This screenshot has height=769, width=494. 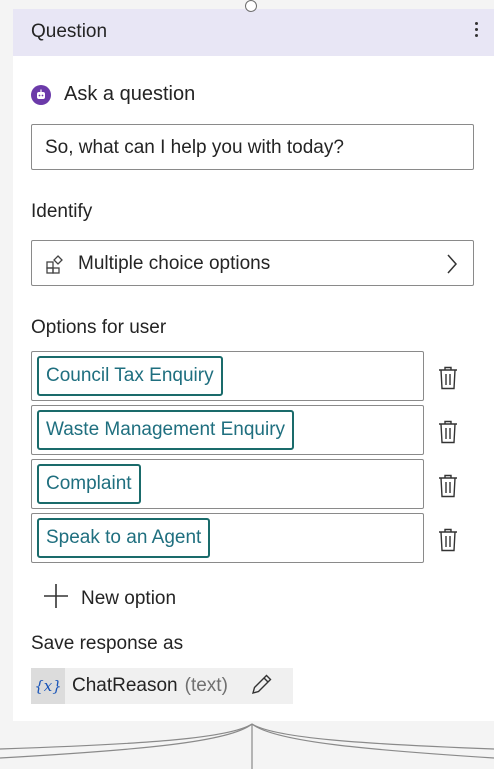 What do you see at coordinates (55, 266) in the screenshot?
I see `multiple-choice-icon` at bounding box center [55, 266].